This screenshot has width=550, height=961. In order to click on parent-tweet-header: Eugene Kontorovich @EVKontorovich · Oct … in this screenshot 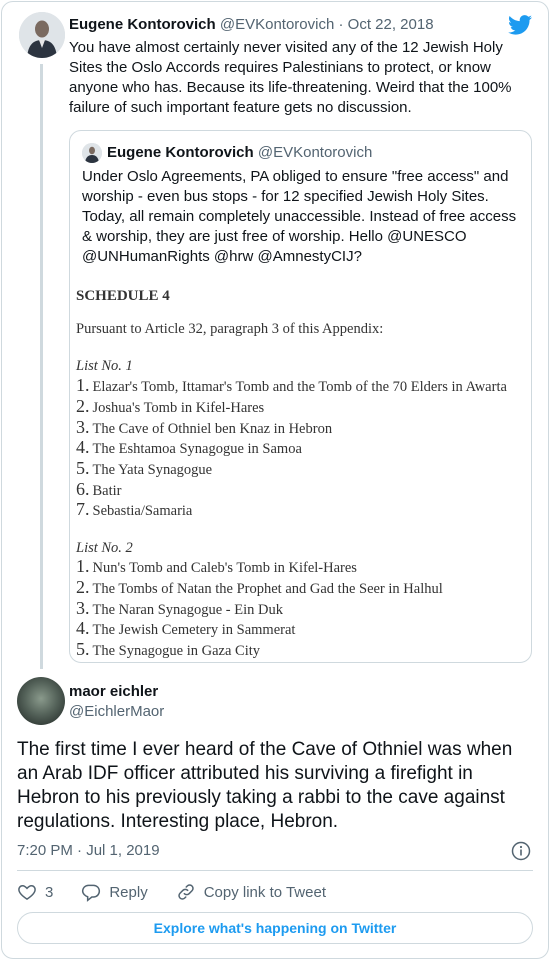, I will do `click(251, 24)`.